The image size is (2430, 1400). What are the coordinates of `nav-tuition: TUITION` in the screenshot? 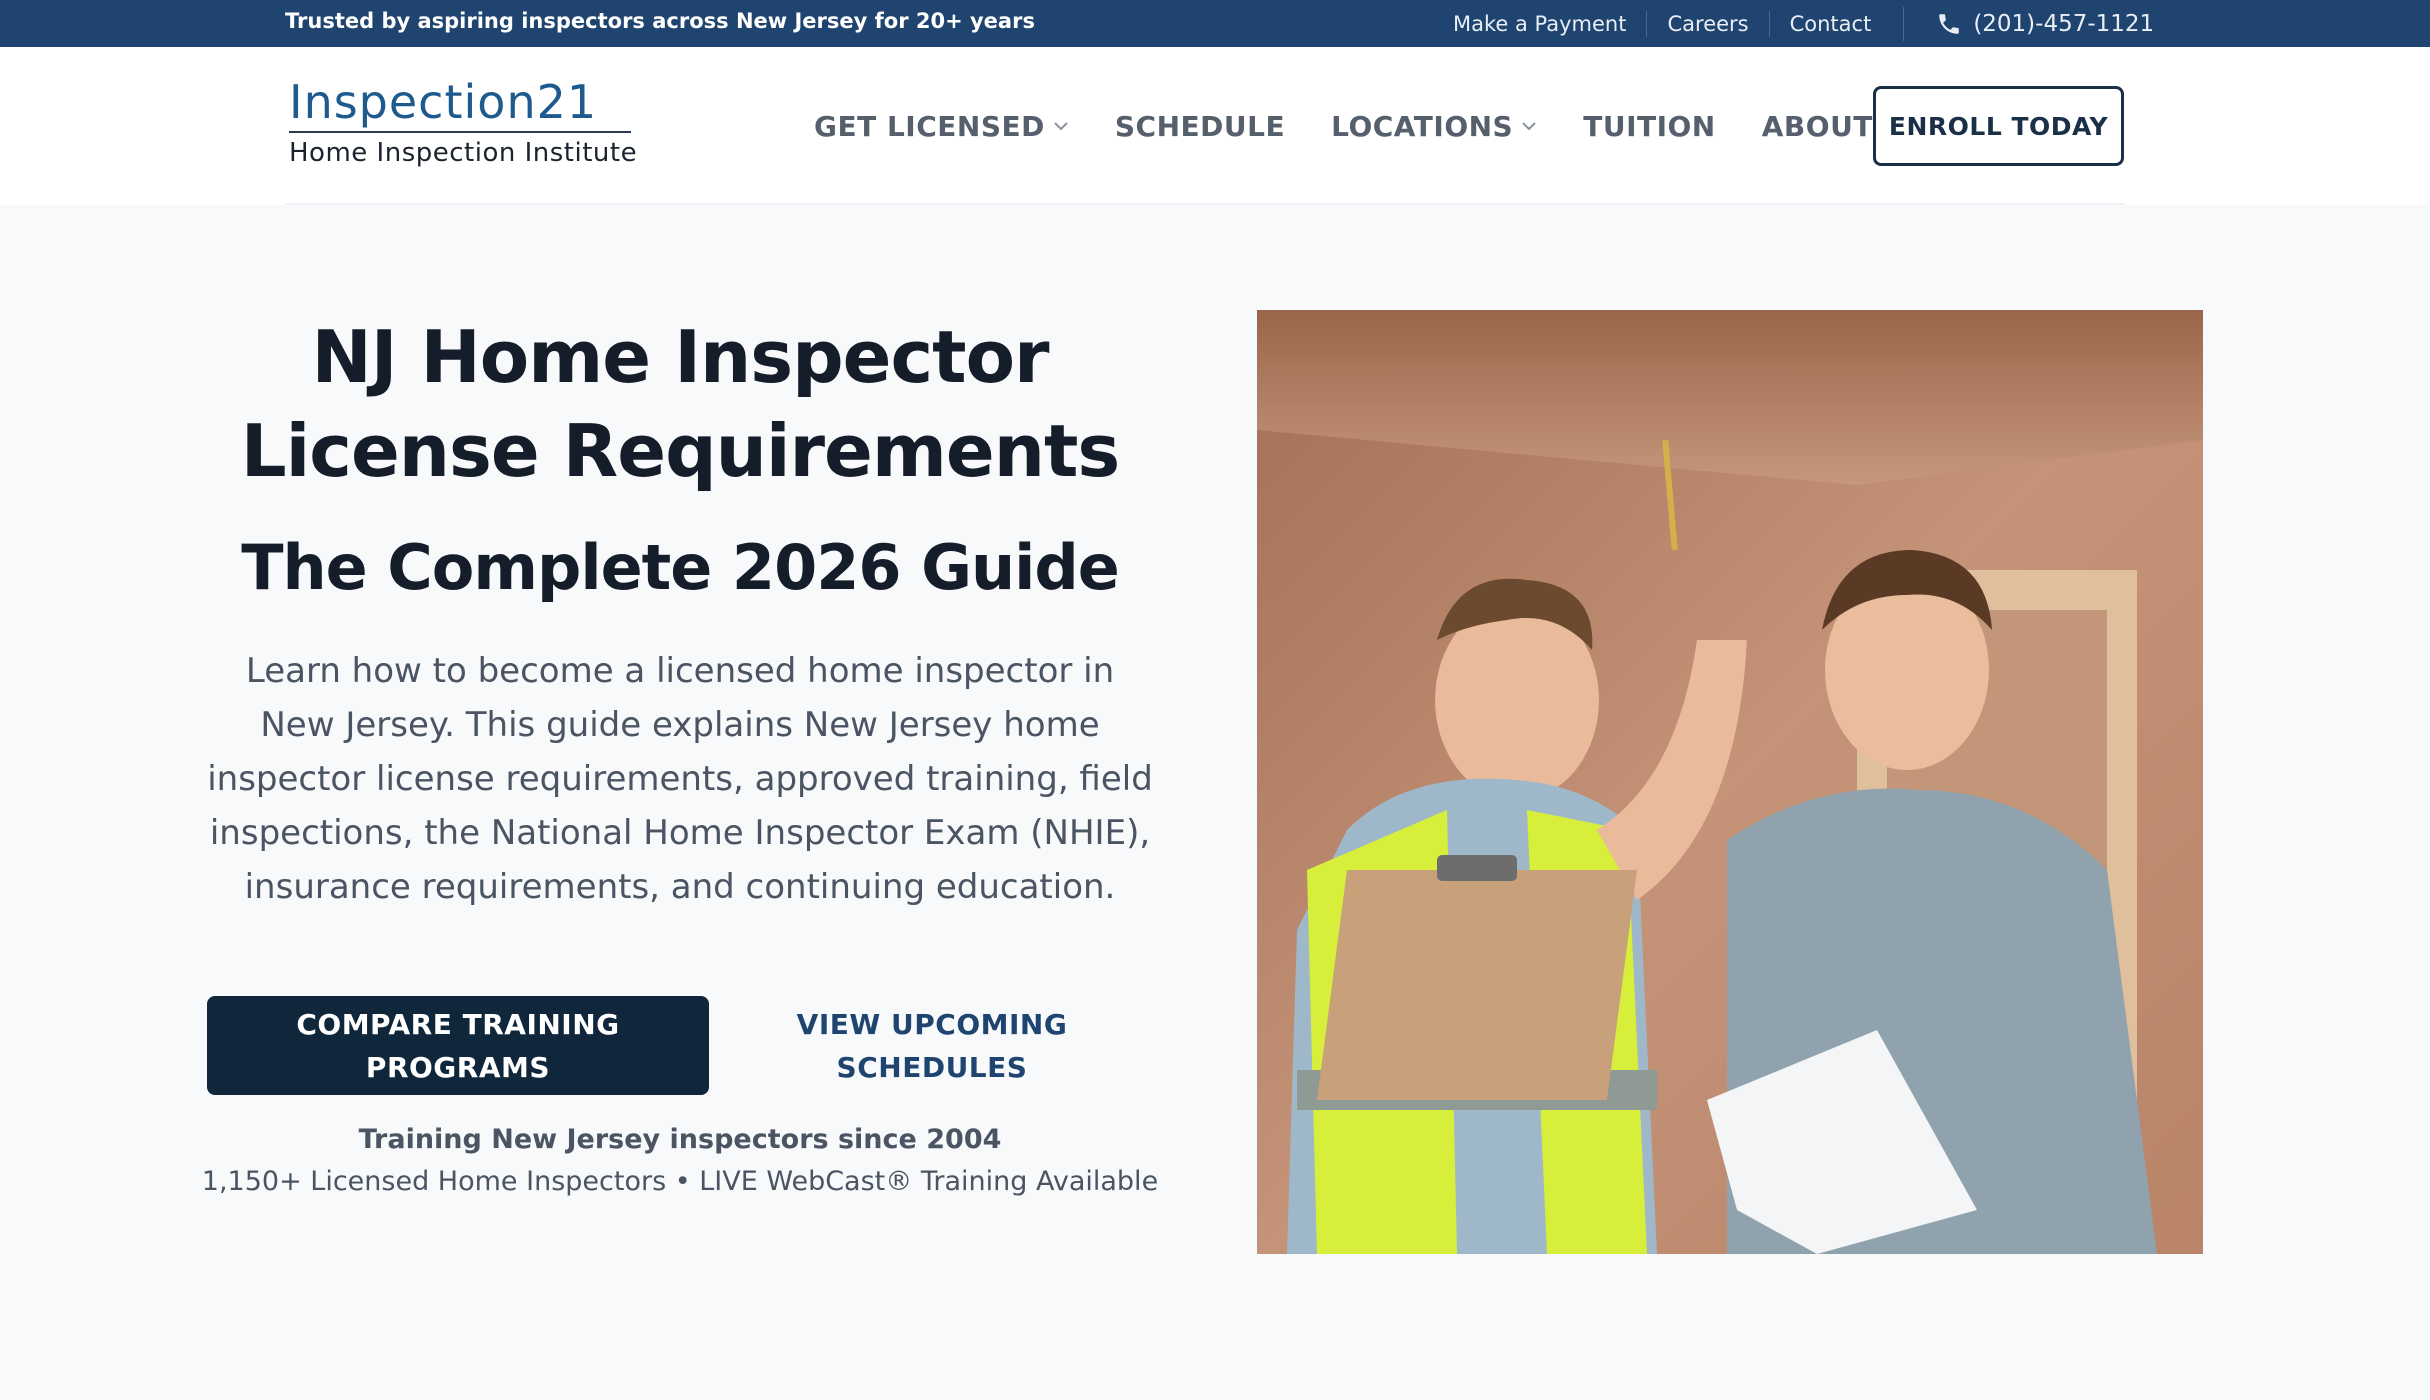 It's located at (1649, 126).